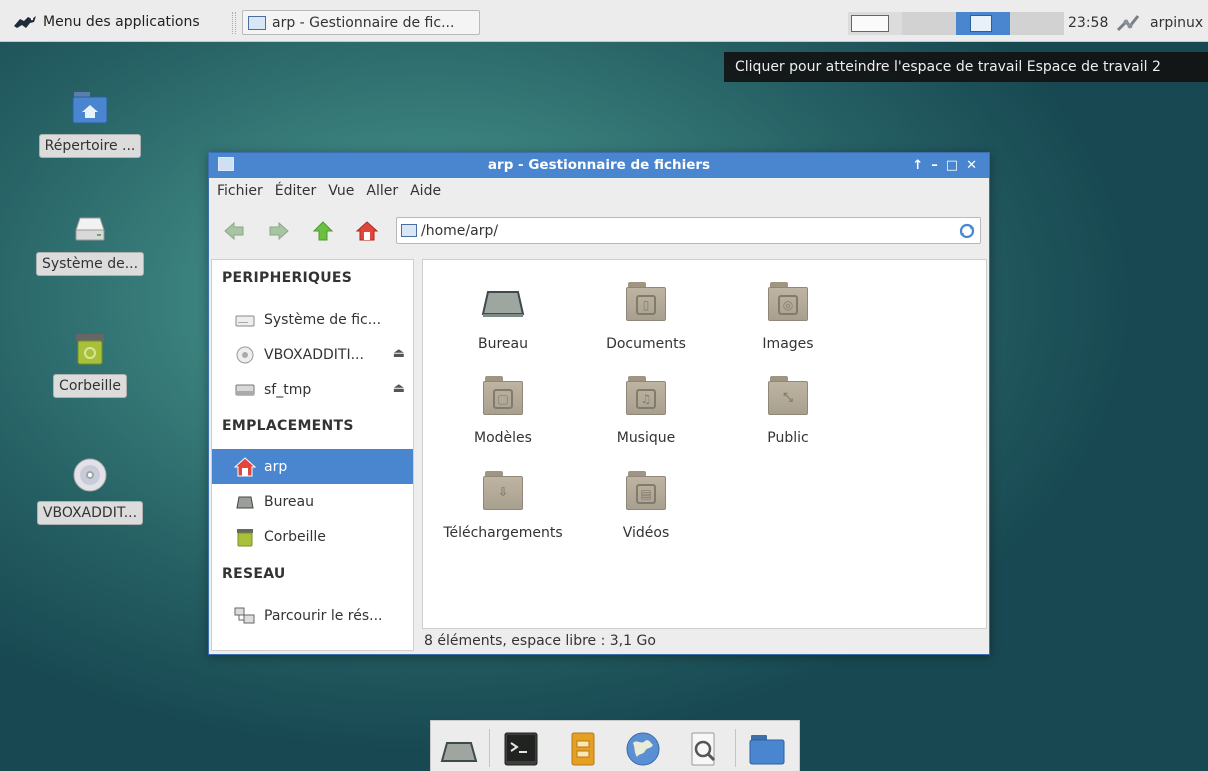 This screenshot has width=1208, height=771. I want to click on applications-menu-label: Menu des applications, so click(121, 22).